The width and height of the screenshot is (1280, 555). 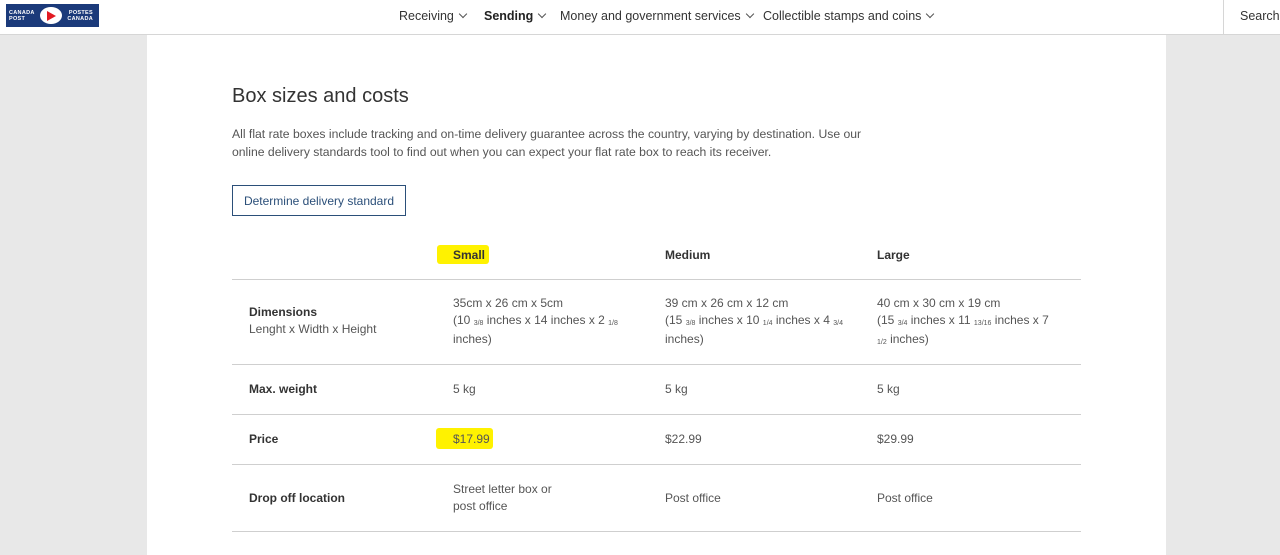 What do you see at coordinates (313, 329) in the screenshot?
I see `row-sublabel: Lenght x Width x Height` at bounding box center [313, 329].